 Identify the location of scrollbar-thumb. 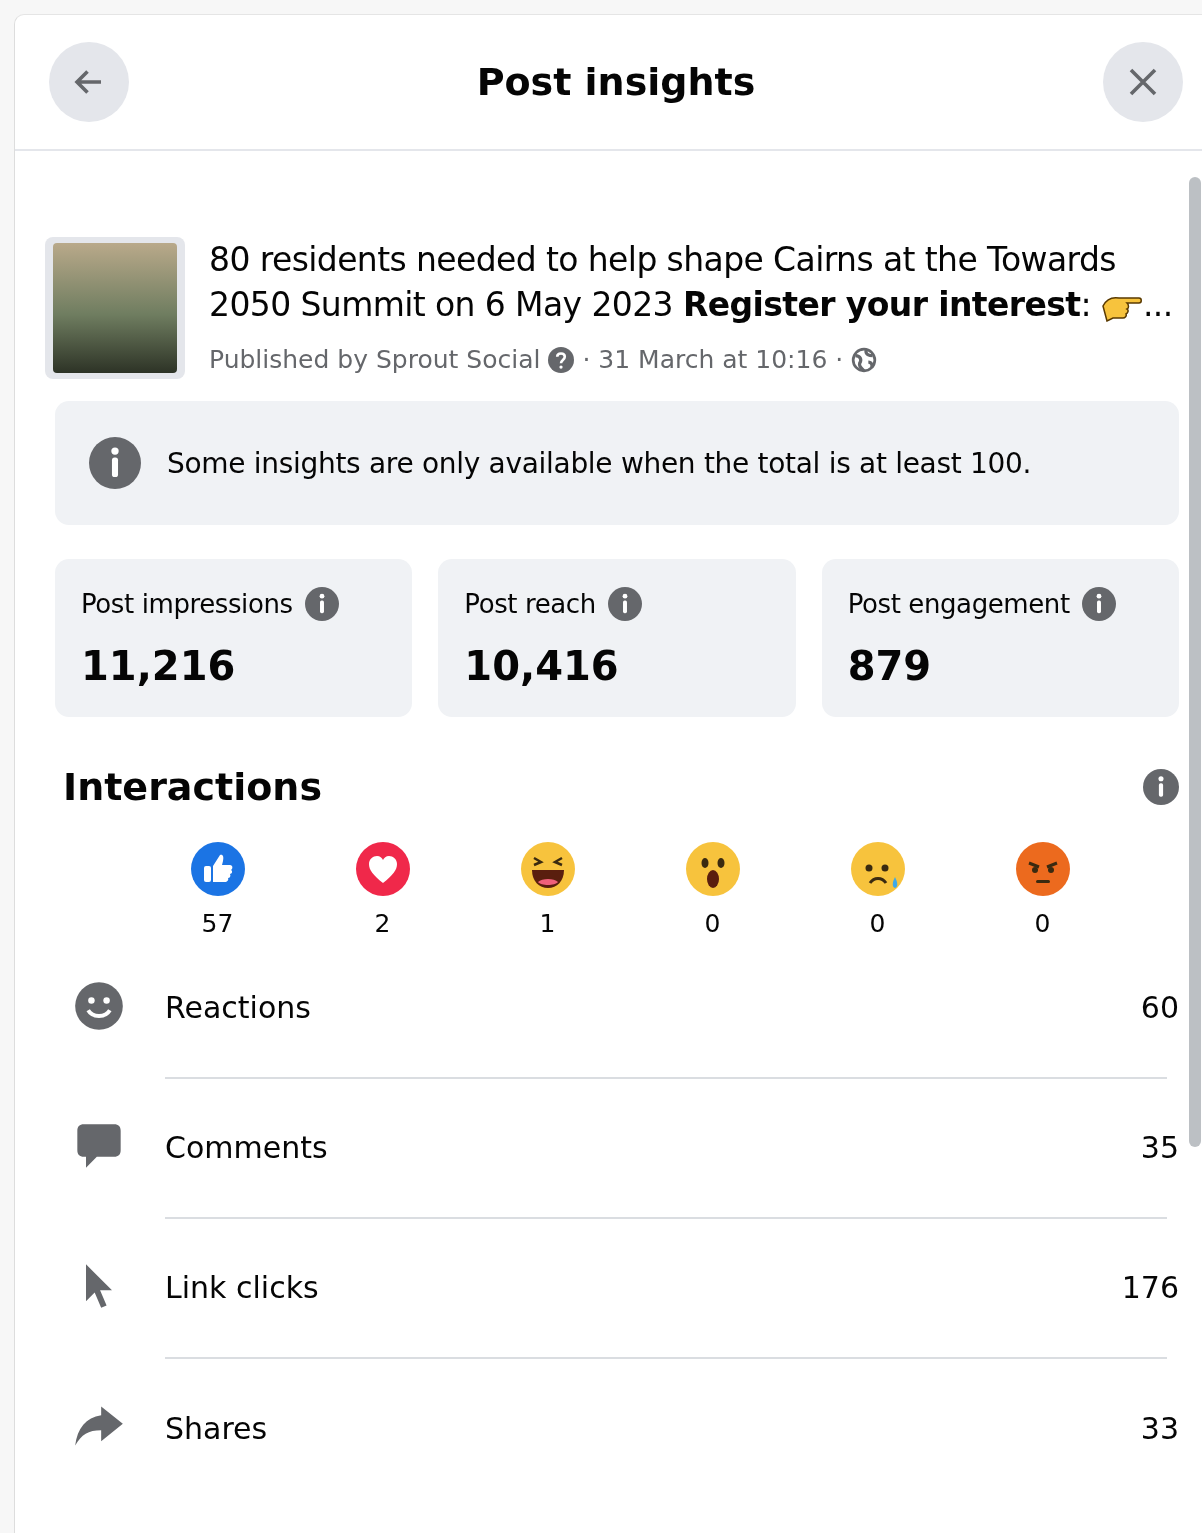
(1195, 662).